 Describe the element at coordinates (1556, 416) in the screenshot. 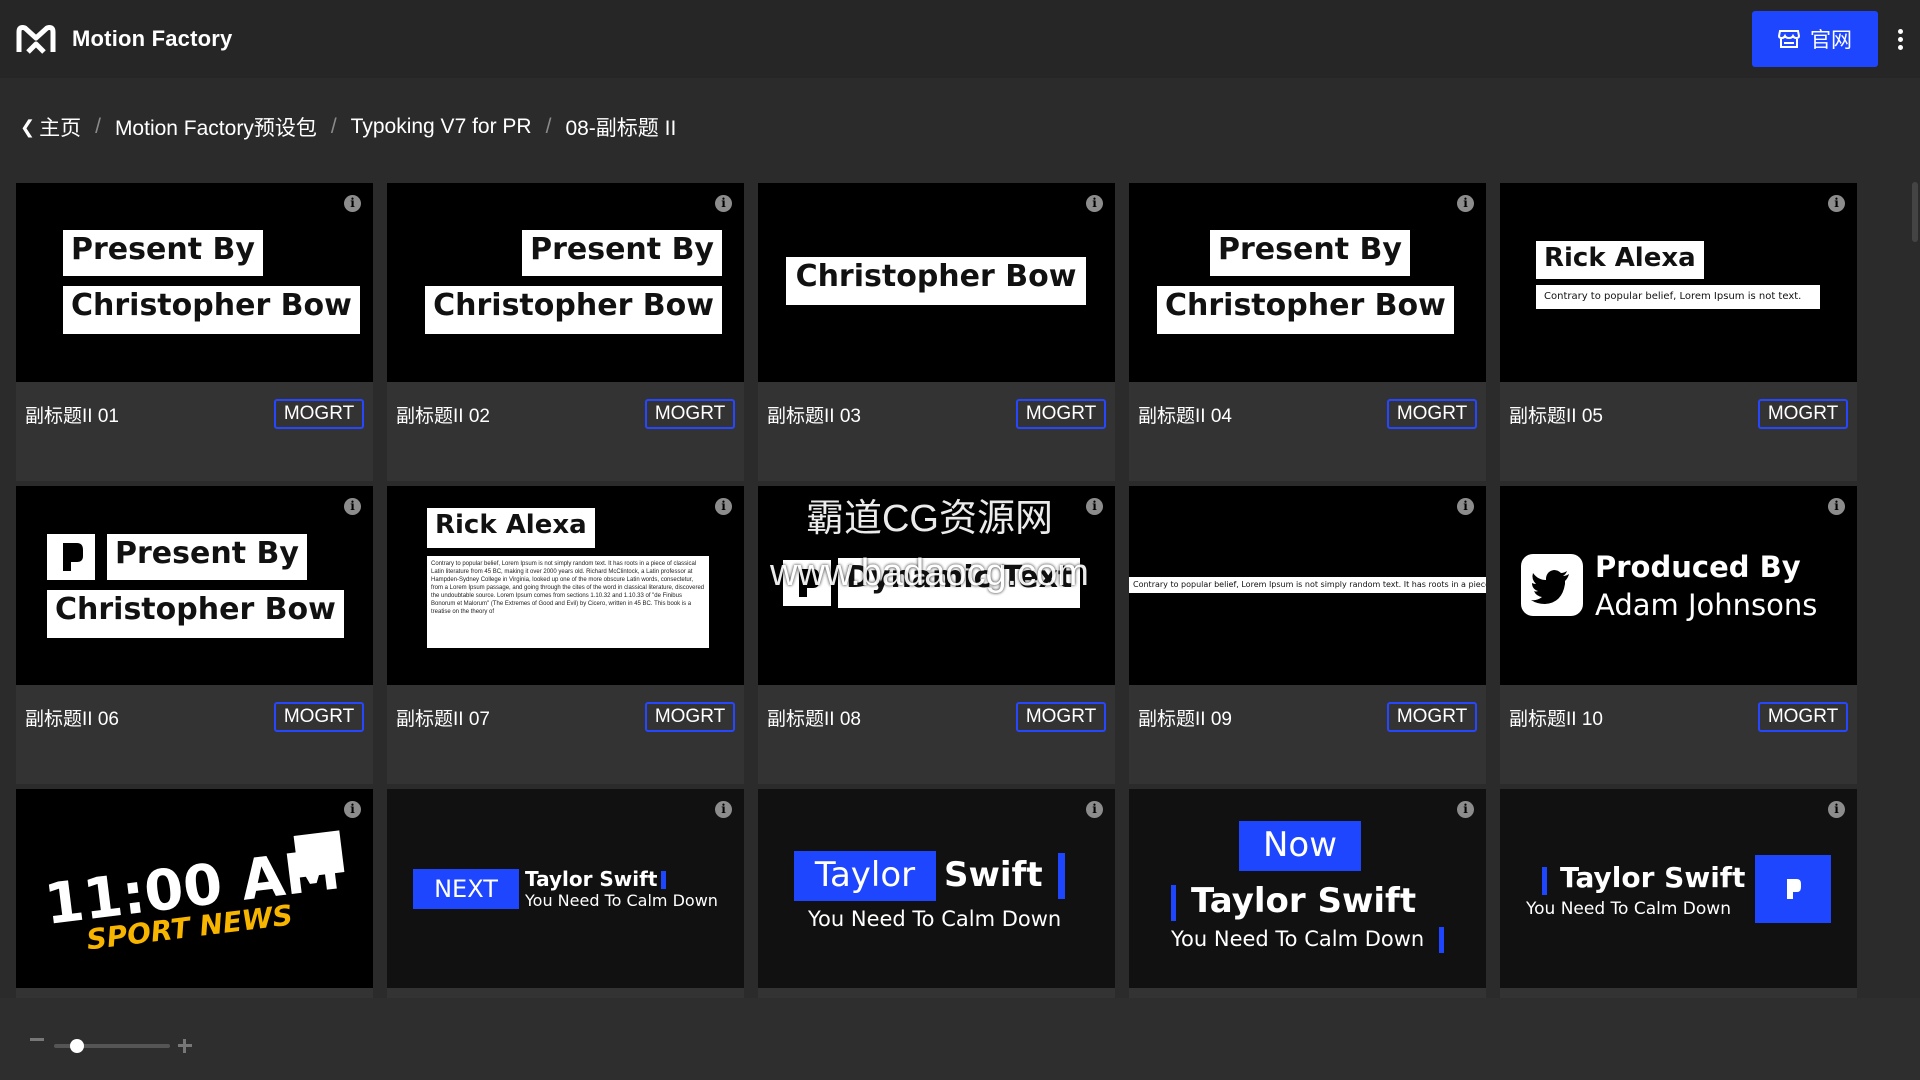

I see `preset-name: 副标题II 05` at that location.